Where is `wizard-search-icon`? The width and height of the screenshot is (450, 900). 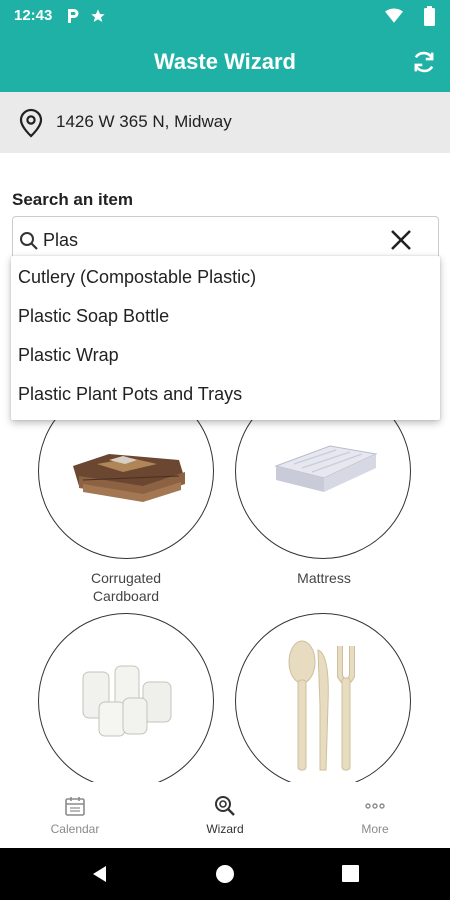 wizard-search-icon is located at coordinates (225, 806).